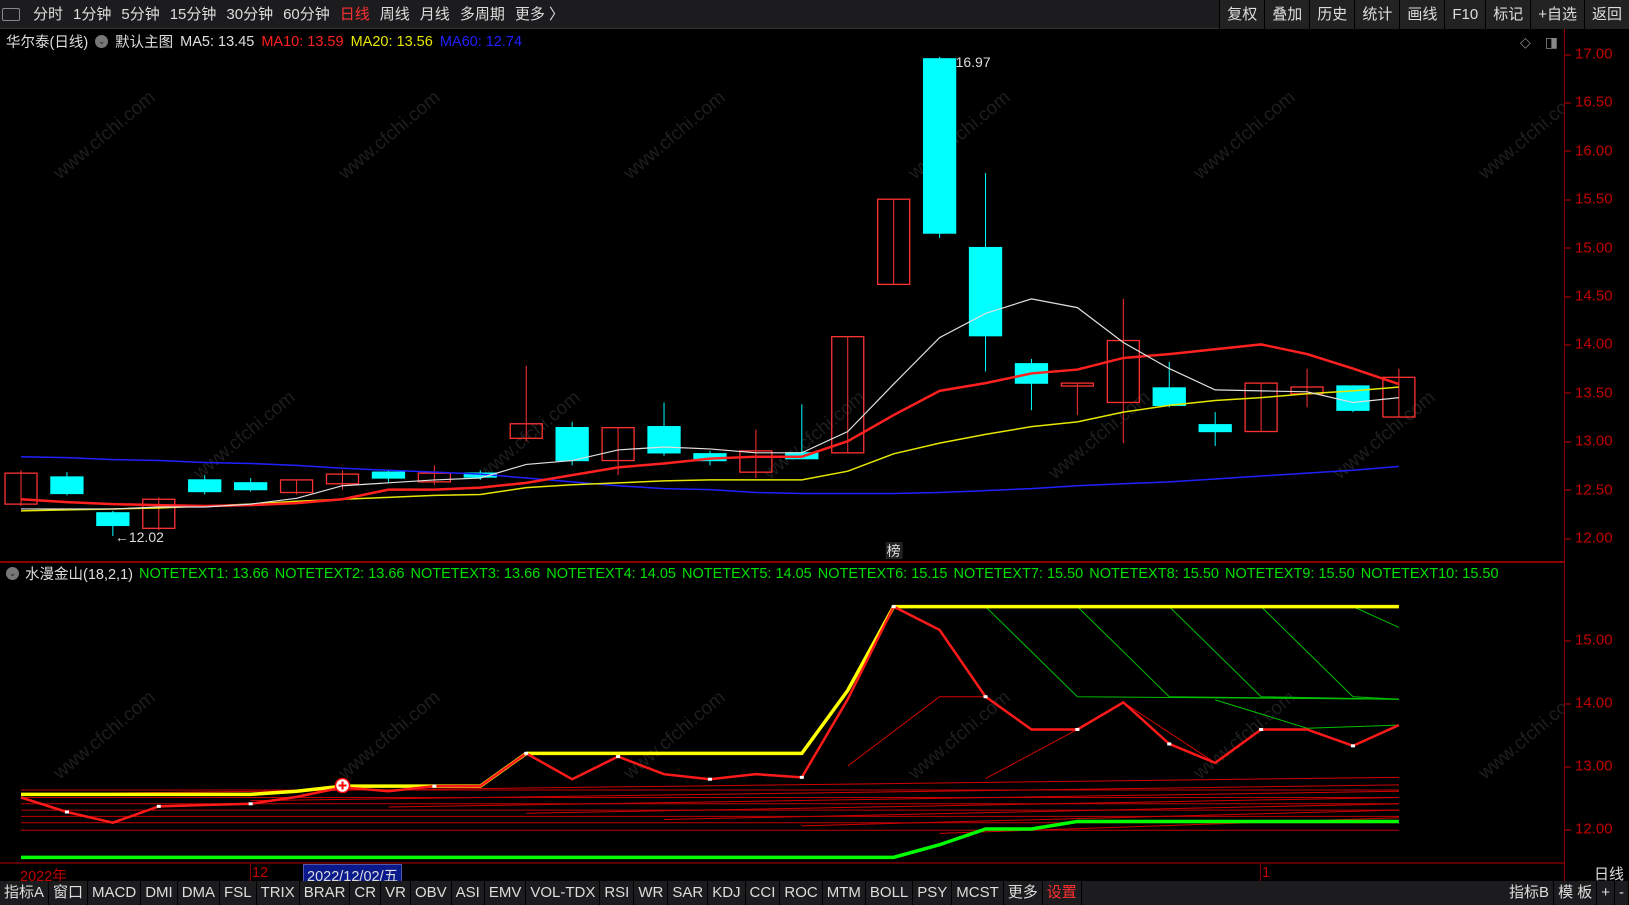  Describe the element at coordinates (882, 573) in the screenshot. I see `note-value: NOTETEXT6: 15.15` at that location.